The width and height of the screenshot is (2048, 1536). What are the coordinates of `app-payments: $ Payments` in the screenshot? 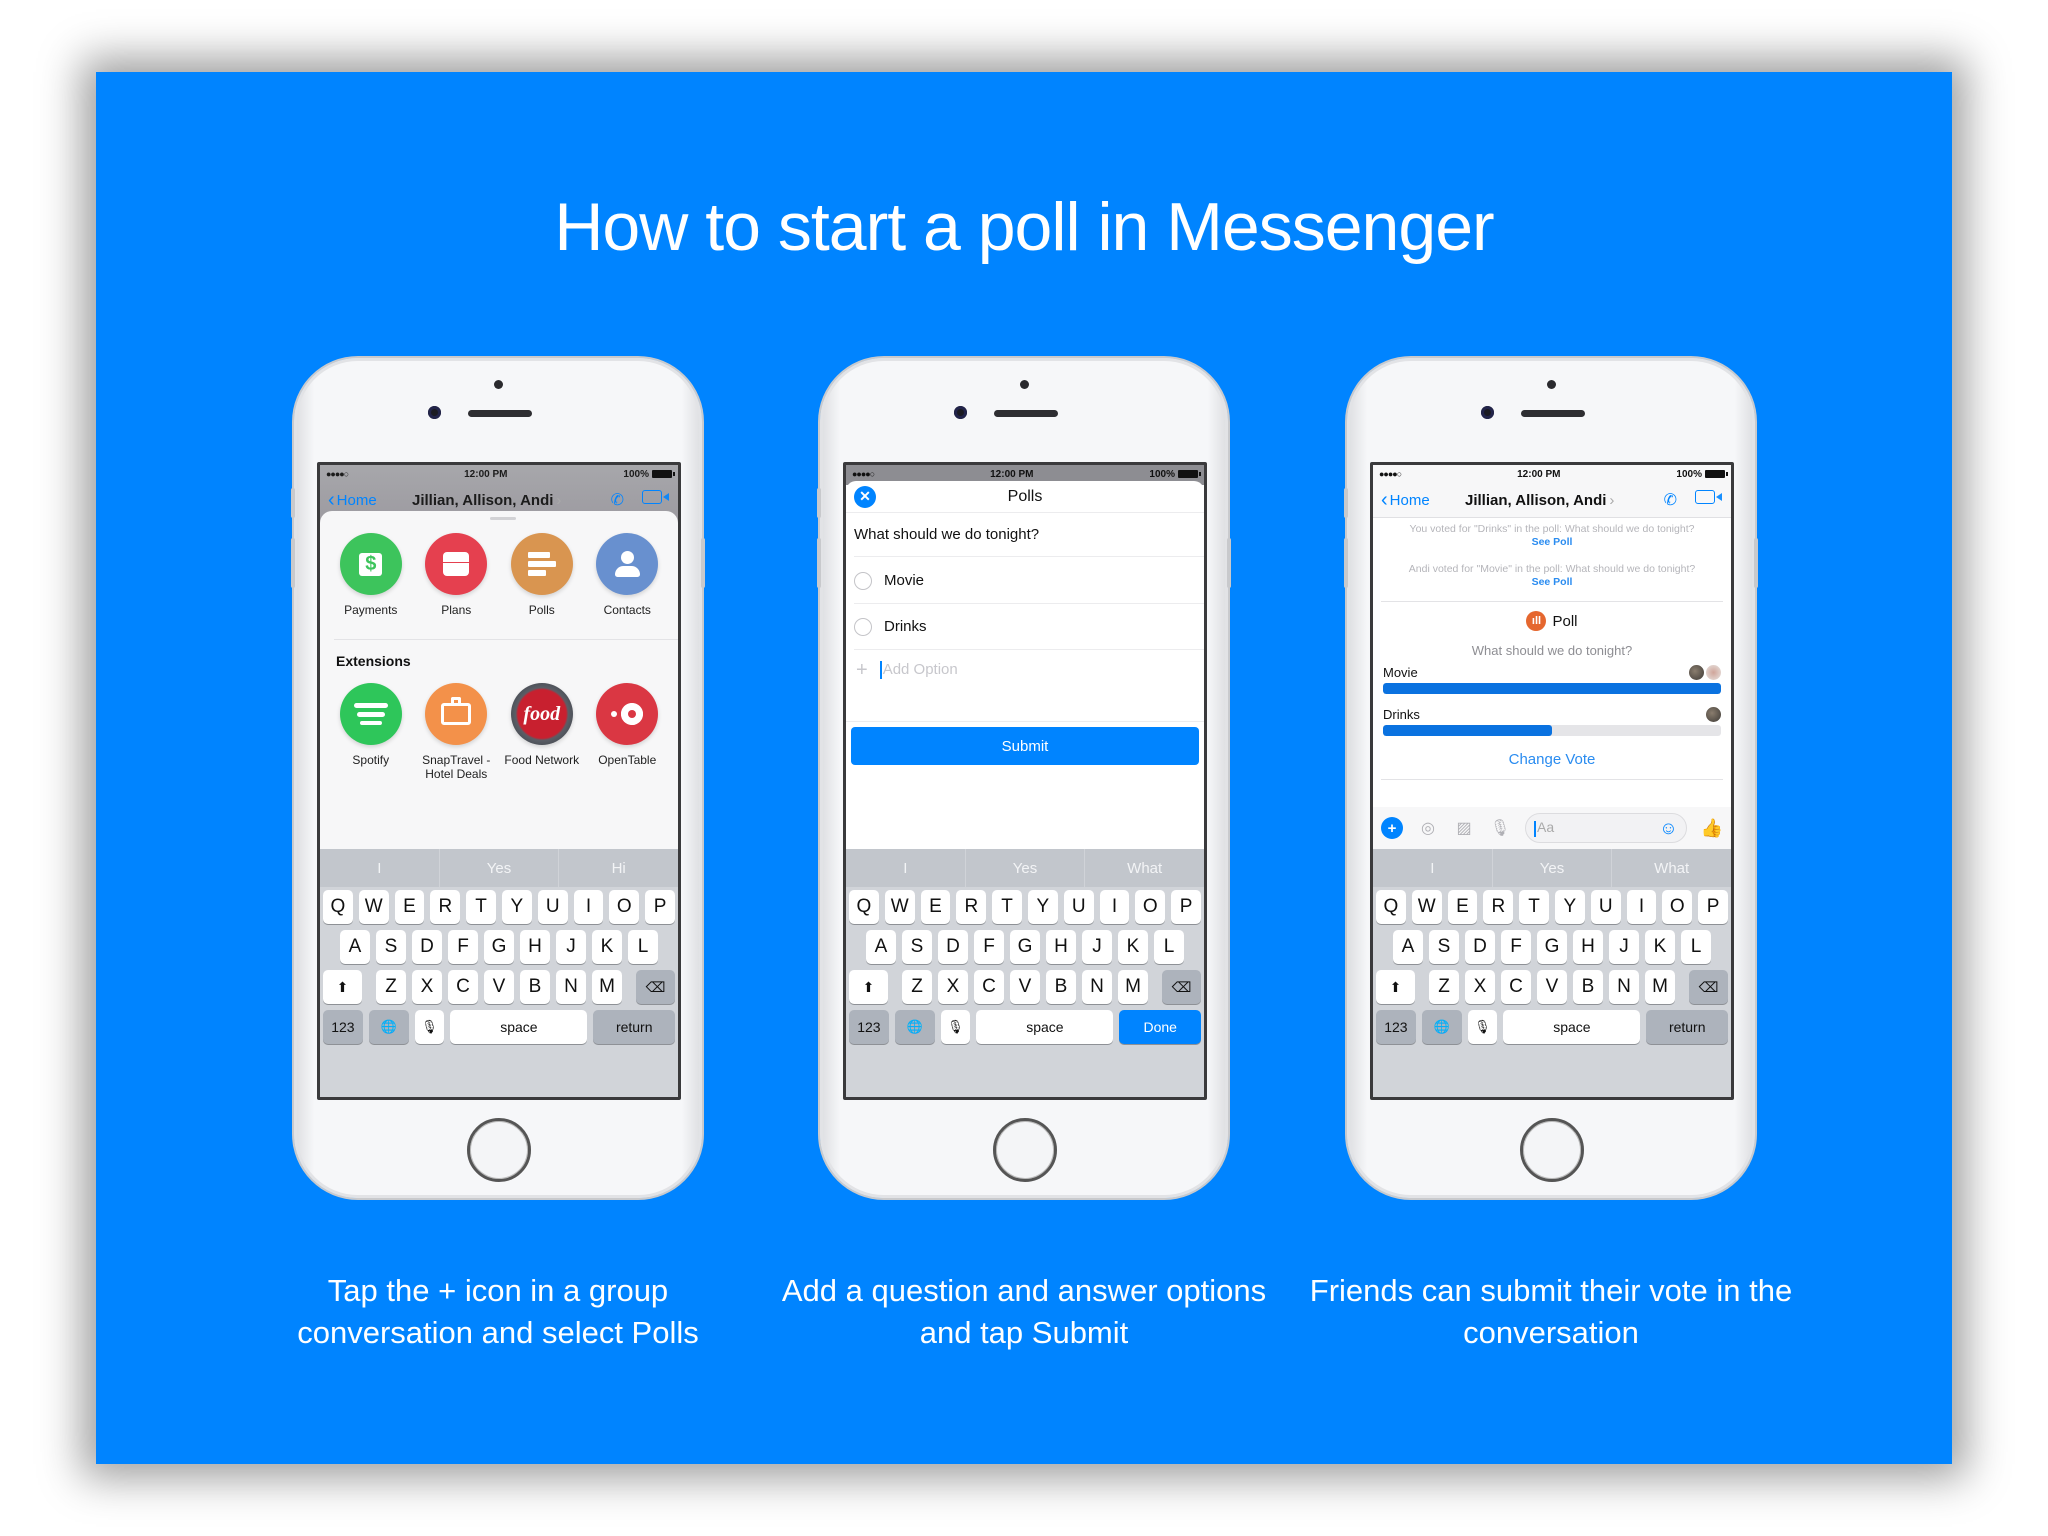 It's located at (371, 575).